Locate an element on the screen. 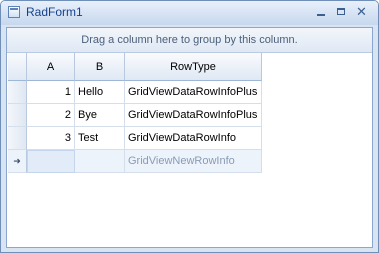 The width and height of the screenshot is (379, 253). minimize-icon is located at coordinates (321, 15).